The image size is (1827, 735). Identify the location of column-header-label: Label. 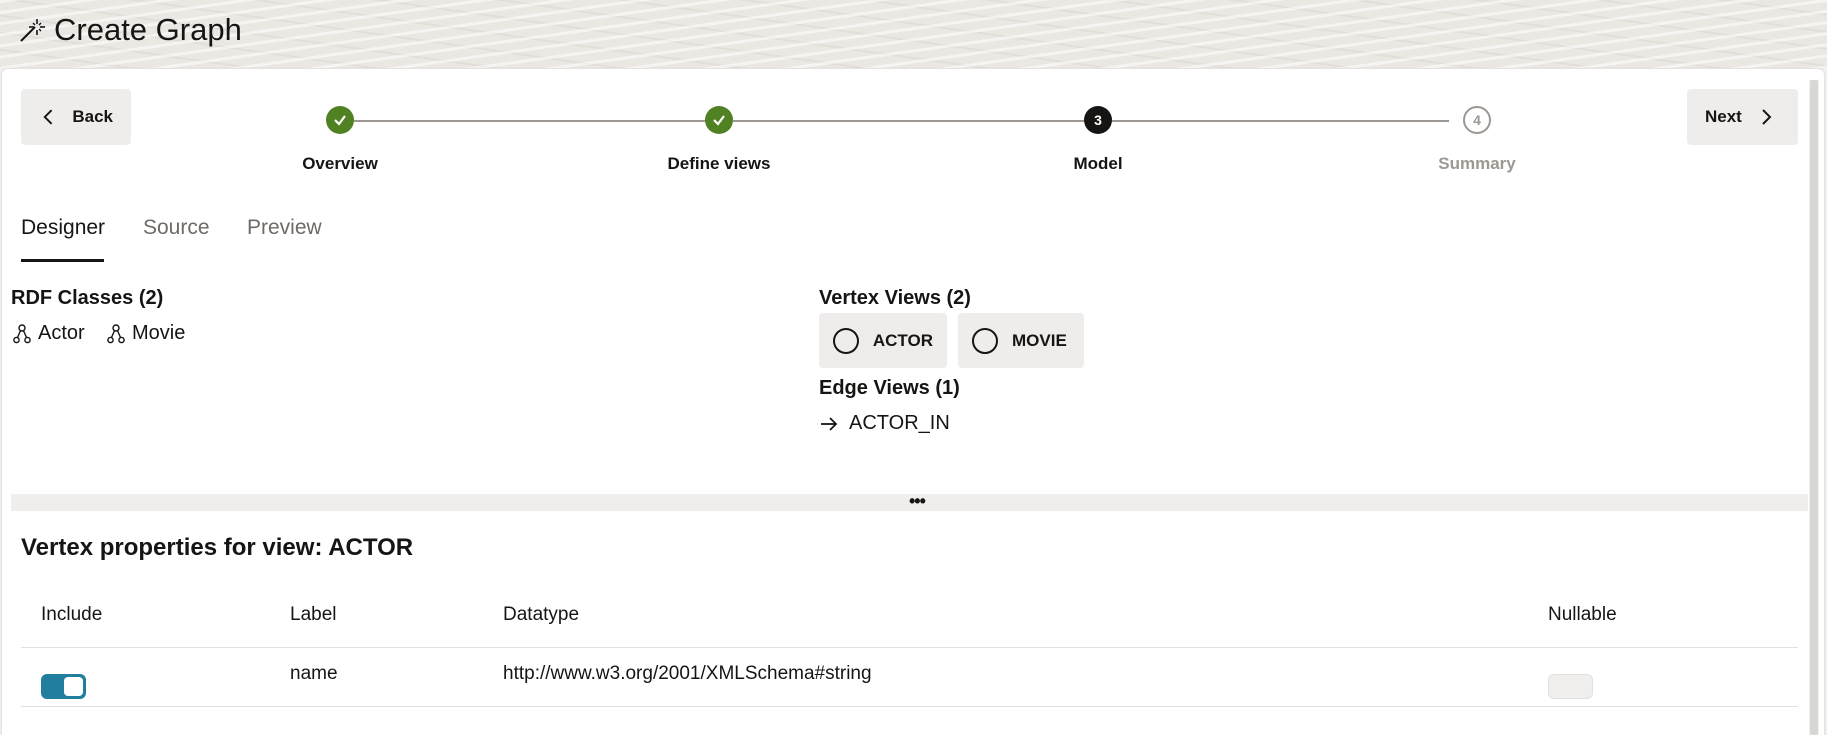
(313, 614).